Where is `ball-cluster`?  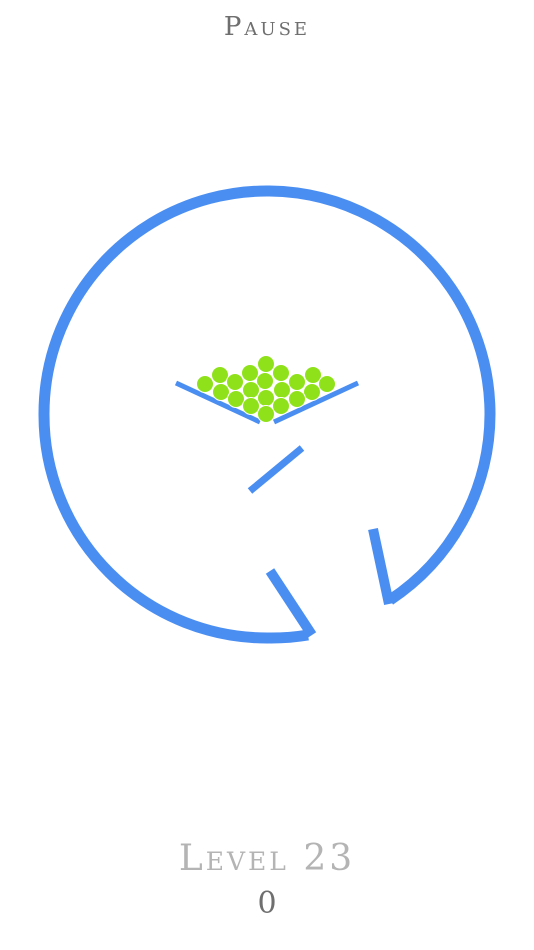
ball-cluster is located at coordinates (266, 389).